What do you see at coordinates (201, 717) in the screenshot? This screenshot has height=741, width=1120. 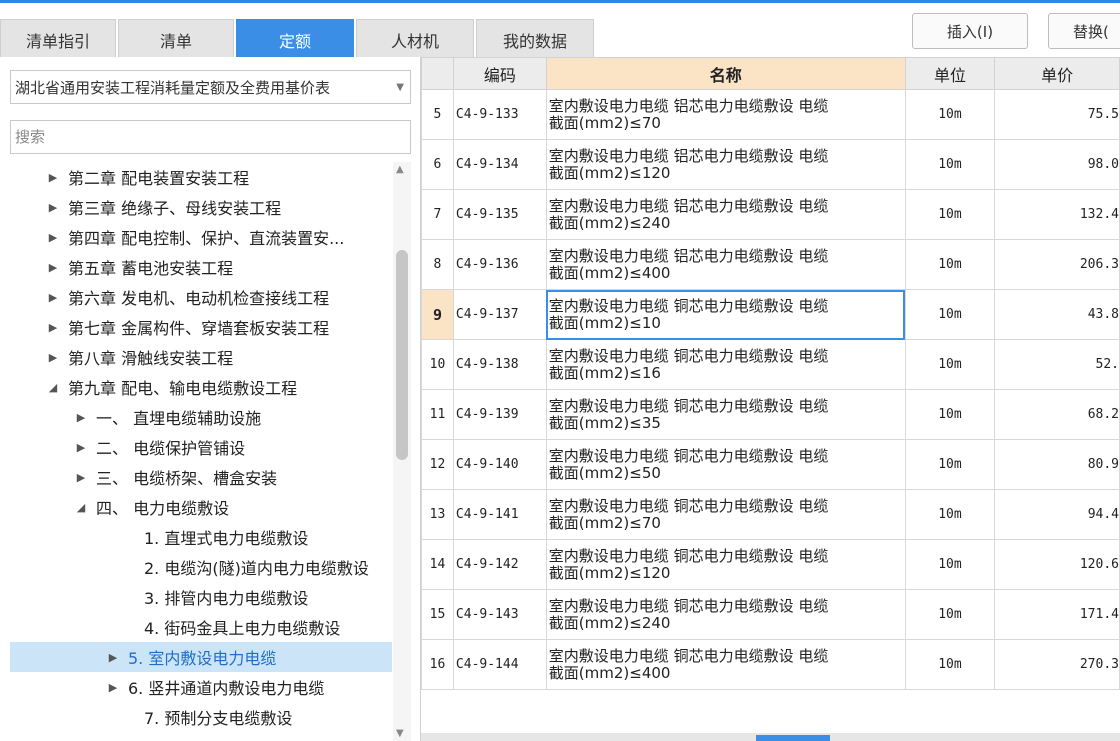 I see `tree-item-subsection-7: 7. 预制分支电缆敷设` at bounding box center [201, 717].